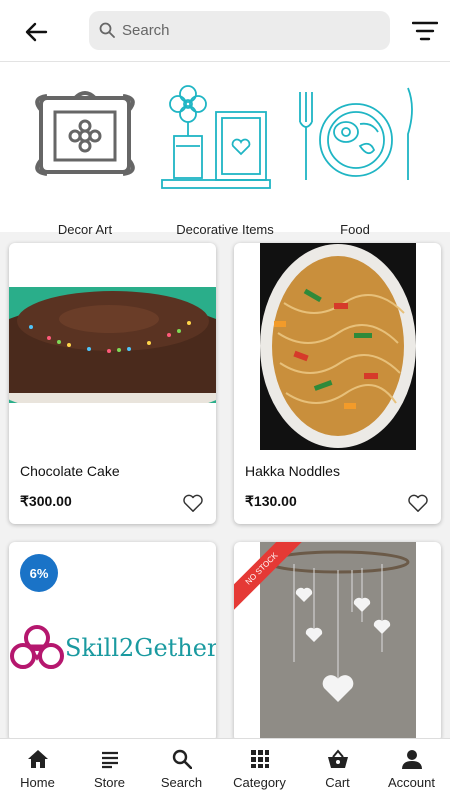 The image size is (450, 800). Describe the element at coordinates (259, 773) in the screenshot. I see `nav-category: Category` at that location.